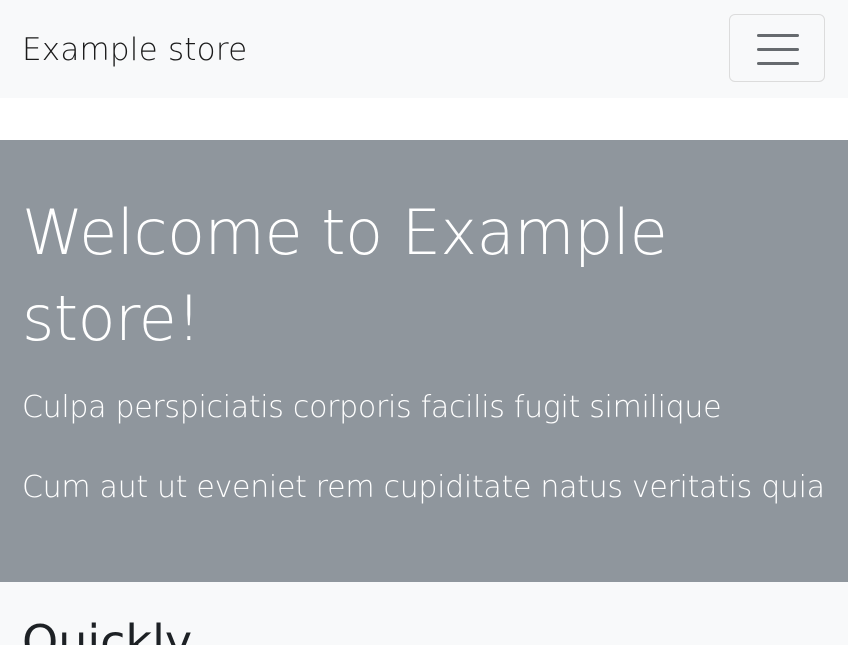 This screenshot has height=645, width=848. Describe the element at coordinates (107, 630) in the screenshot. I see `section-title: Quickly` at that location.